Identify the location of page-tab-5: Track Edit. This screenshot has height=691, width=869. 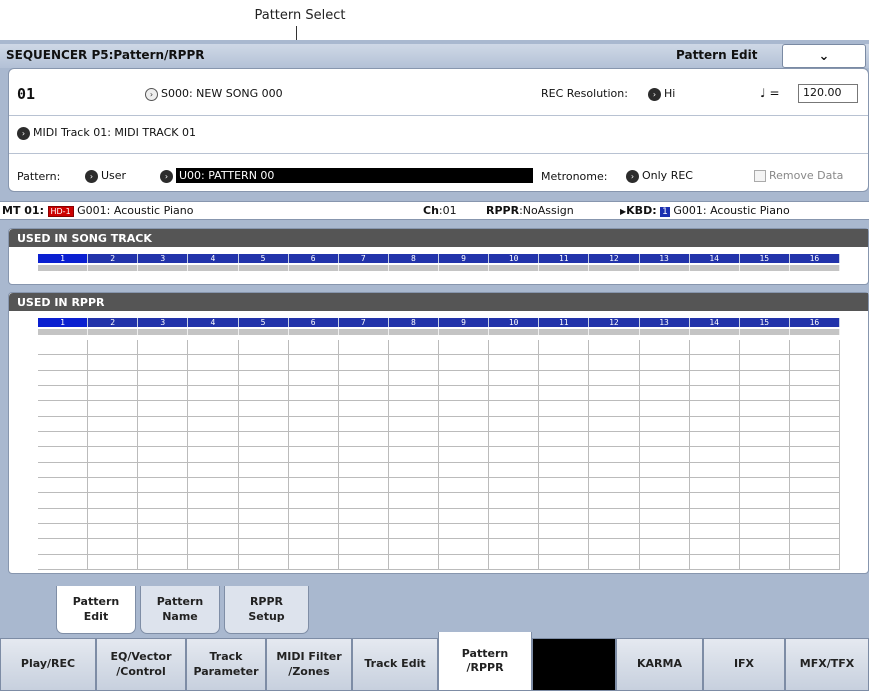
(395, 664).